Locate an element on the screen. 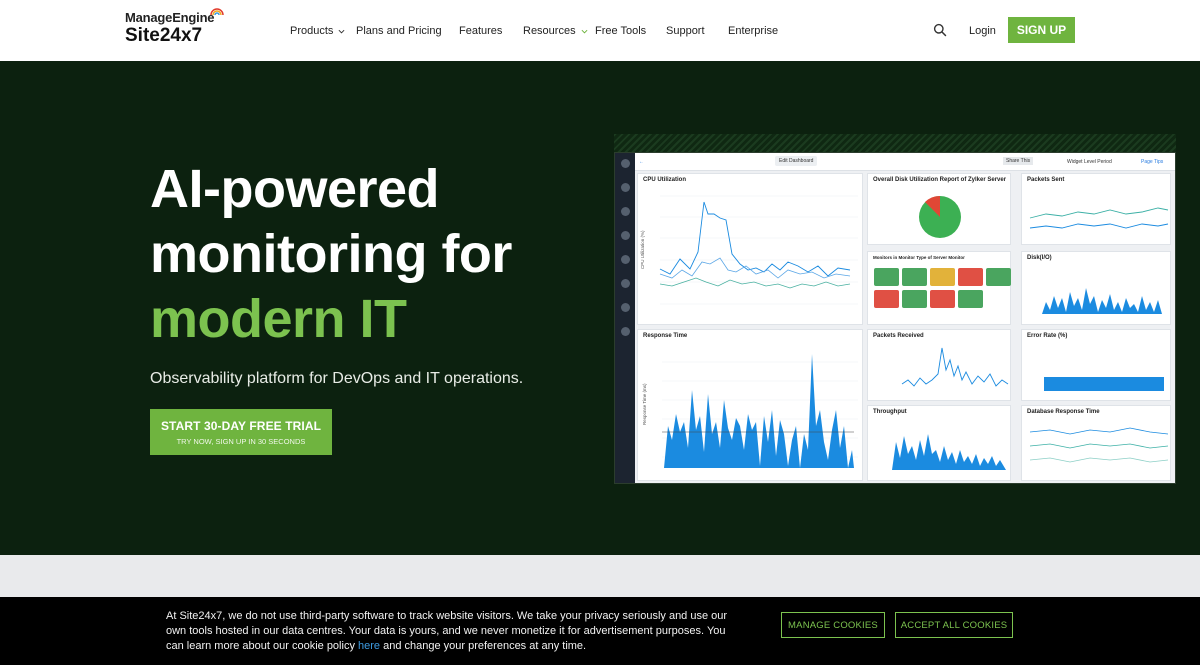  dashboard-stripe-decoration is located at coordinates (895, 143).